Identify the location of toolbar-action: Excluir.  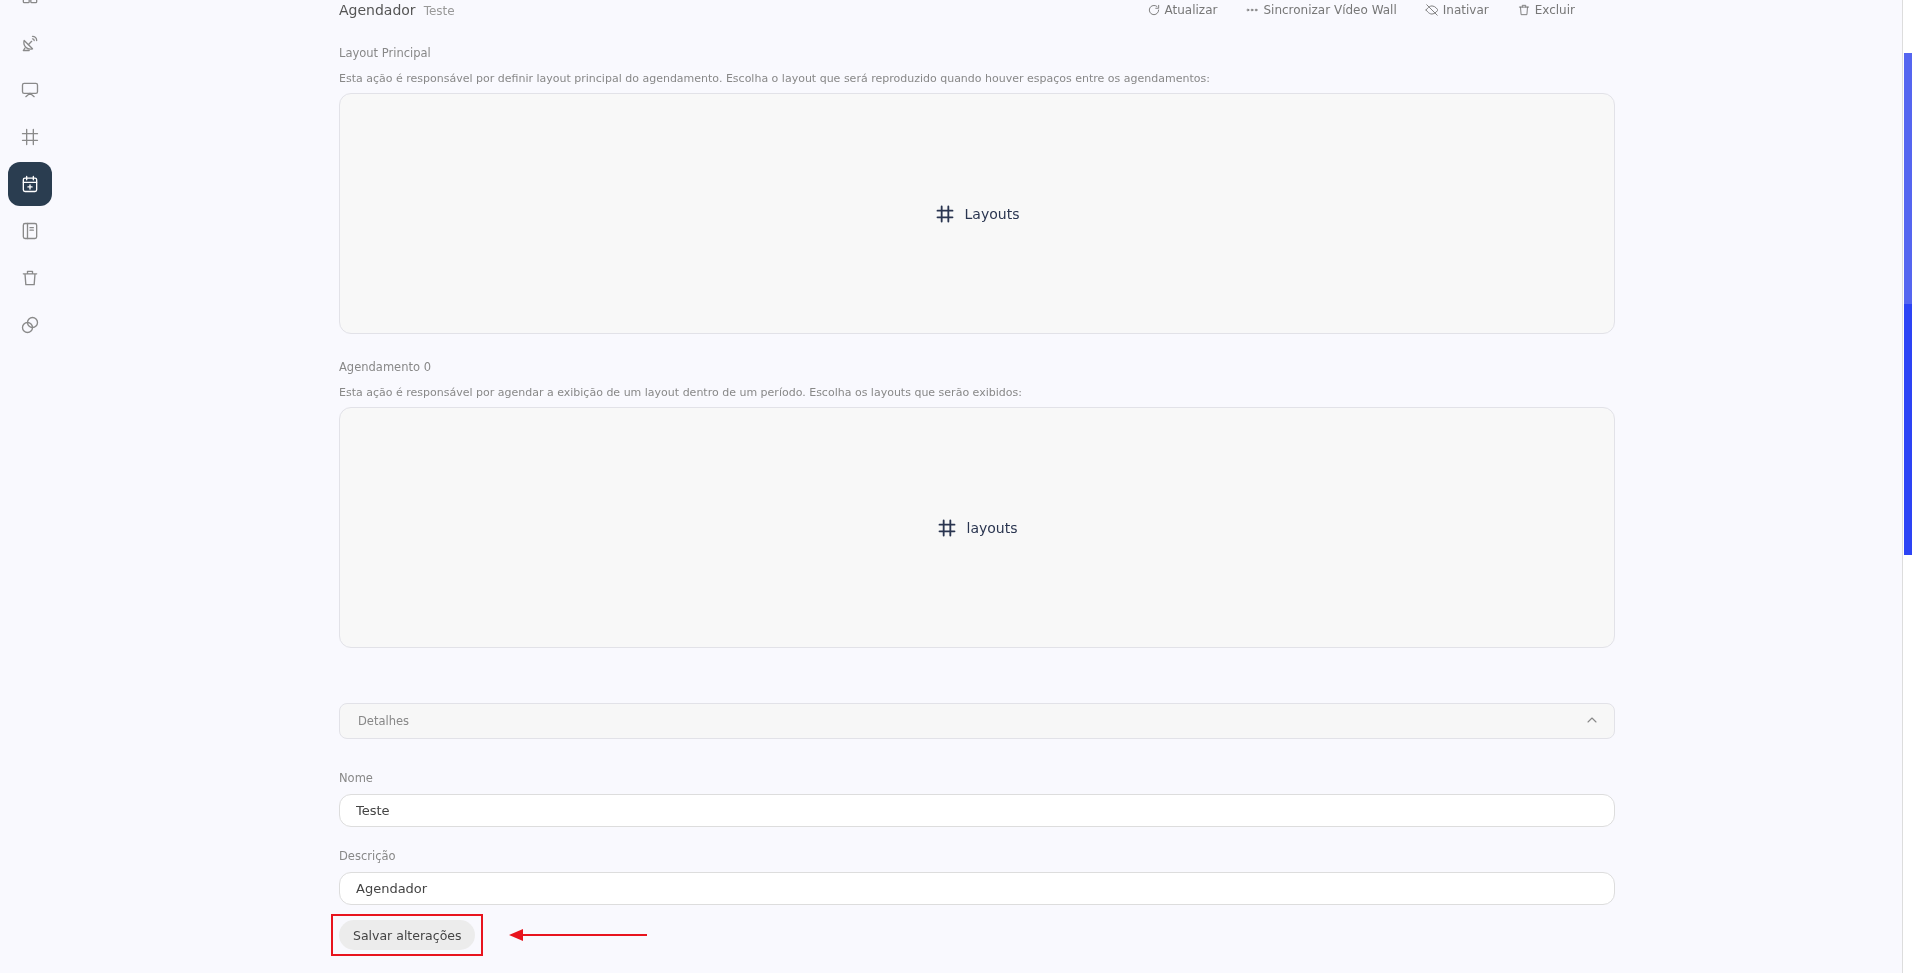
(1545, 10).